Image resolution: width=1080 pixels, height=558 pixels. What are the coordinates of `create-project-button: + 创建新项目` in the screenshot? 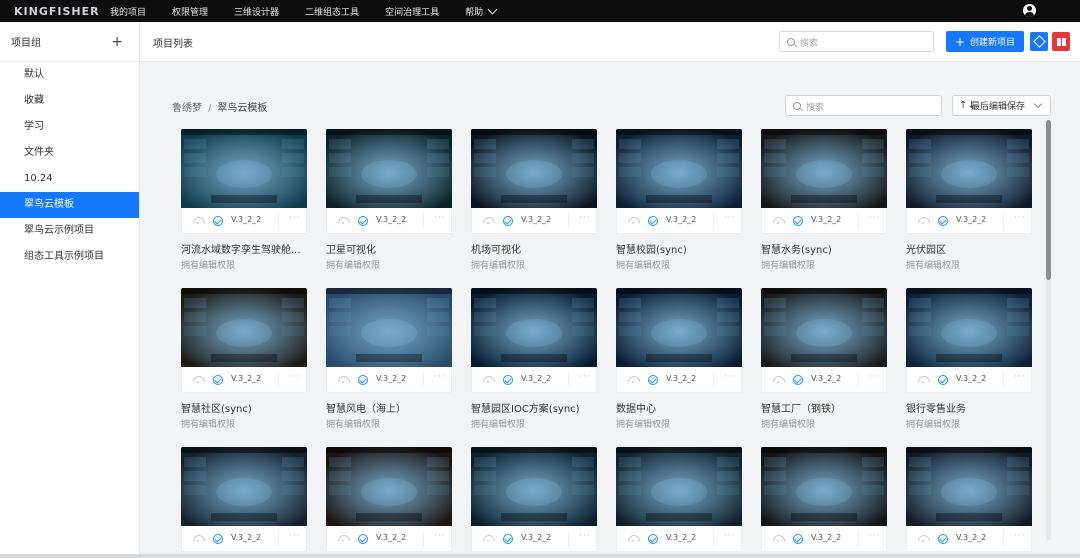 It's located at (985, 41).